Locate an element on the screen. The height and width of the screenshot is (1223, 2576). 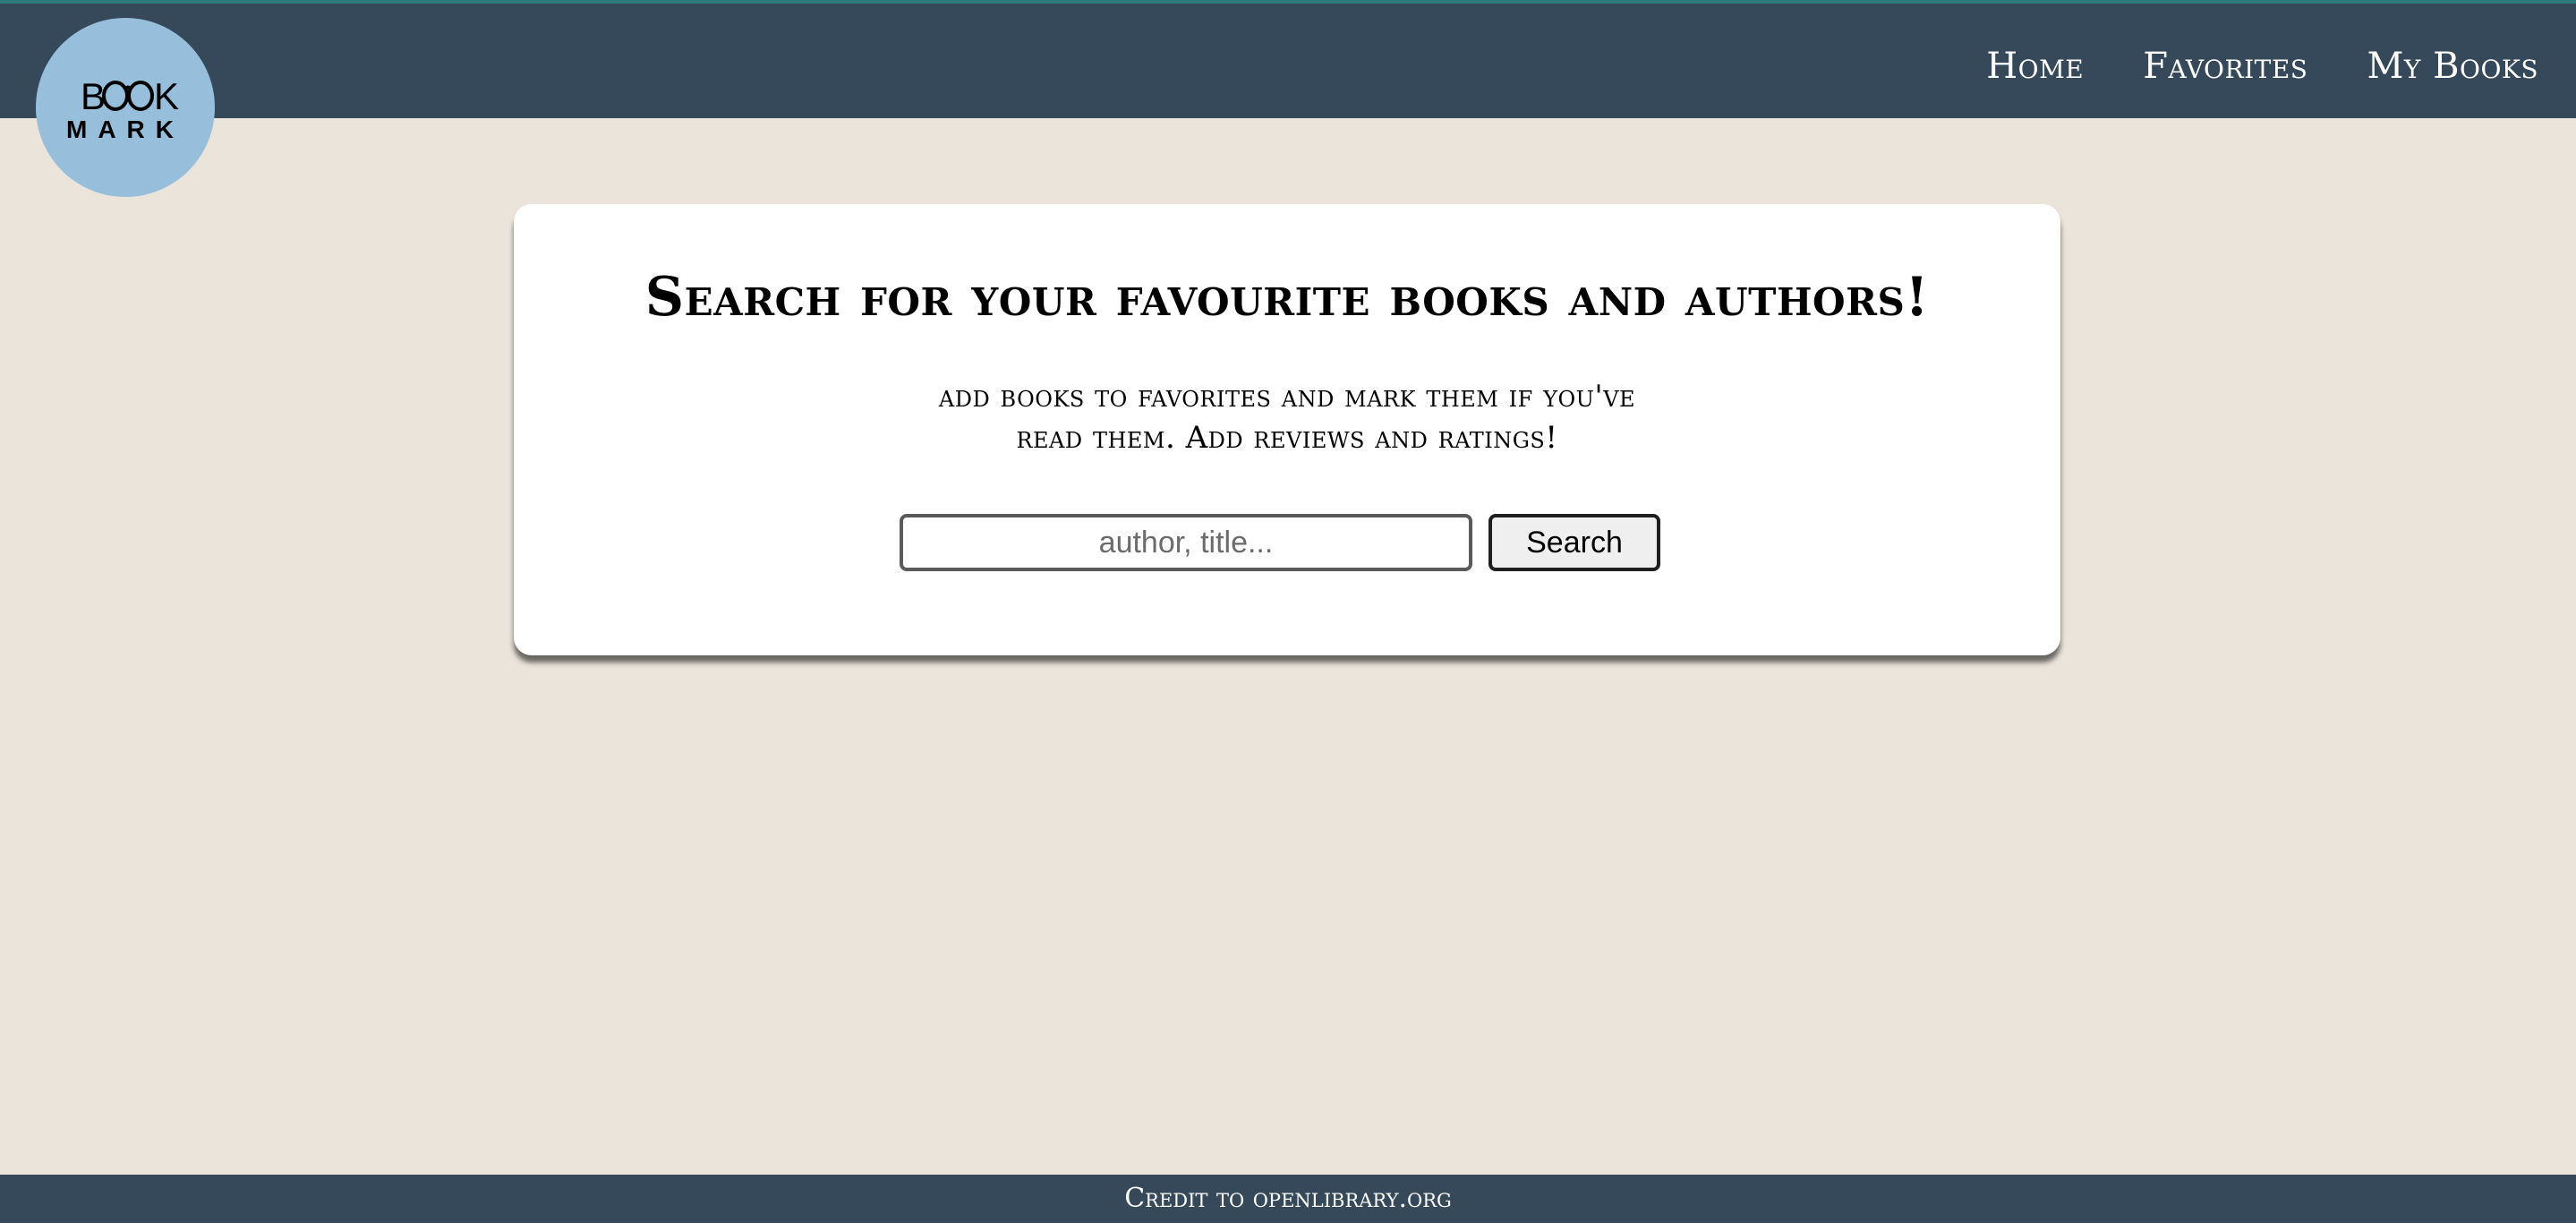
footer: Credit to openlibrary.org is located at coordinates (1288, 1199).